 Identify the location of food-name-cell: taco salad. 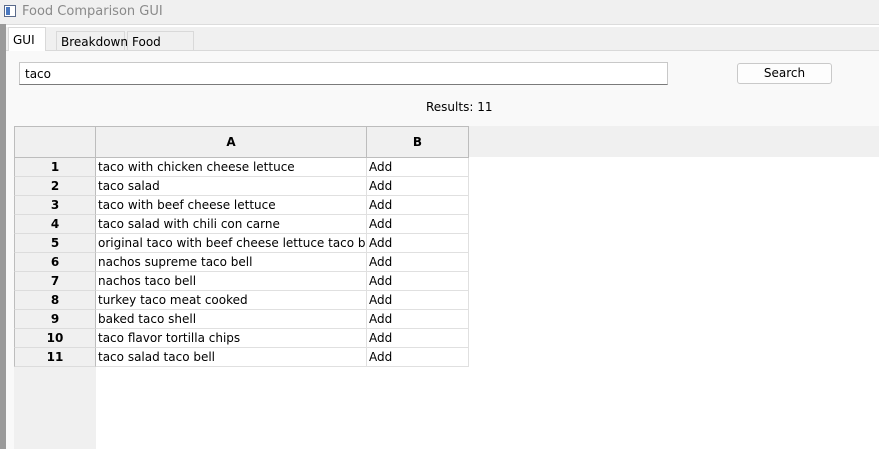
(231, 186).